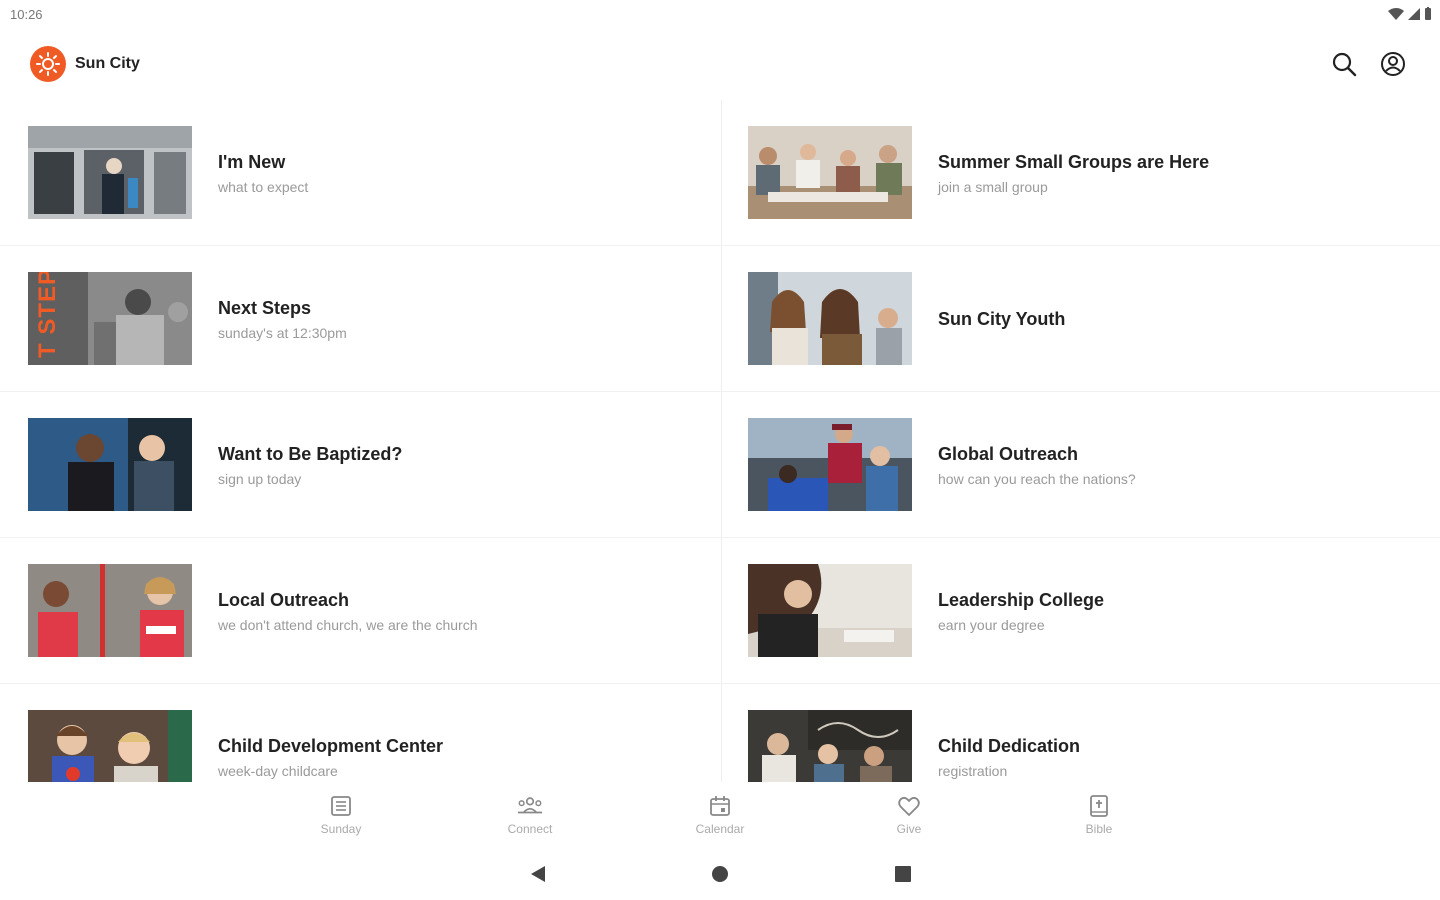 The height and width of the screenshot is (900, 1440). What do you see at coordinates (265, 308) in the screenshot?
I see `card-title: Next Steps` at bounding box center [265, 308].